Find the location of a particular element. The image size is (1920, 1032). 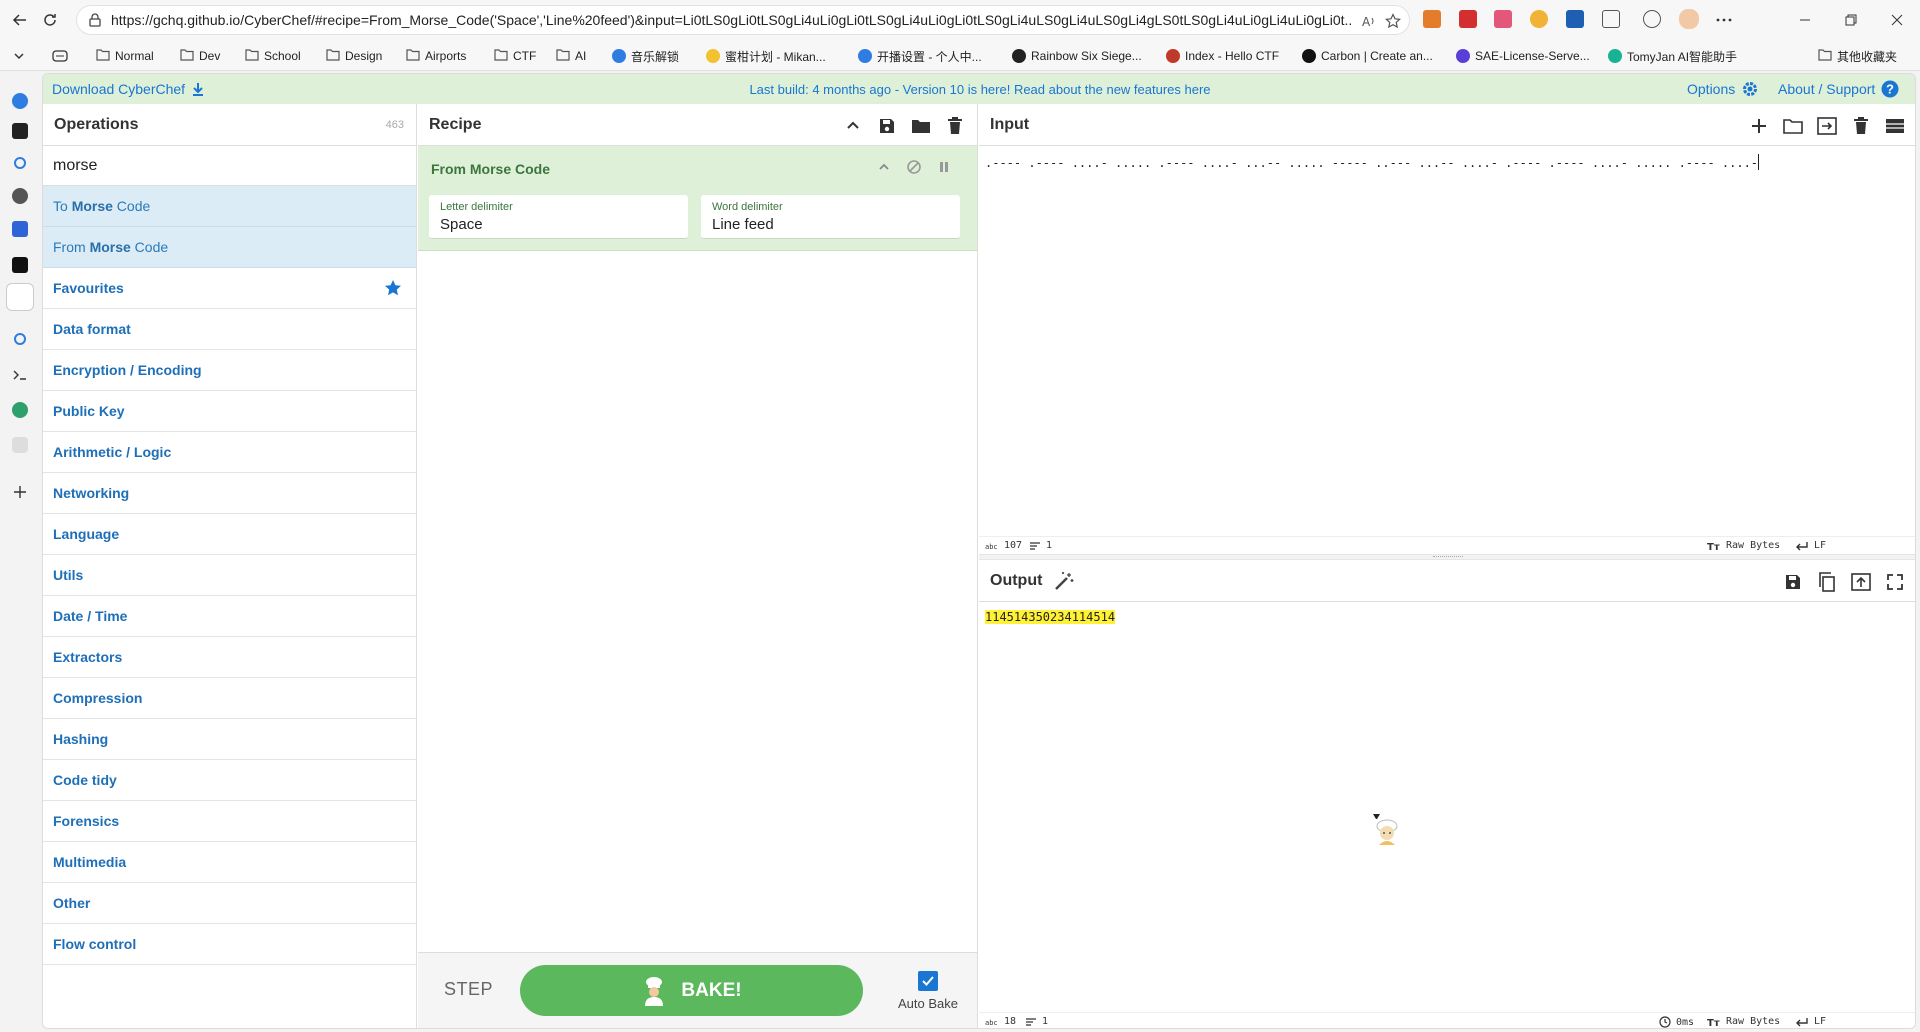

reload-button is located at coordinates (50, 20).